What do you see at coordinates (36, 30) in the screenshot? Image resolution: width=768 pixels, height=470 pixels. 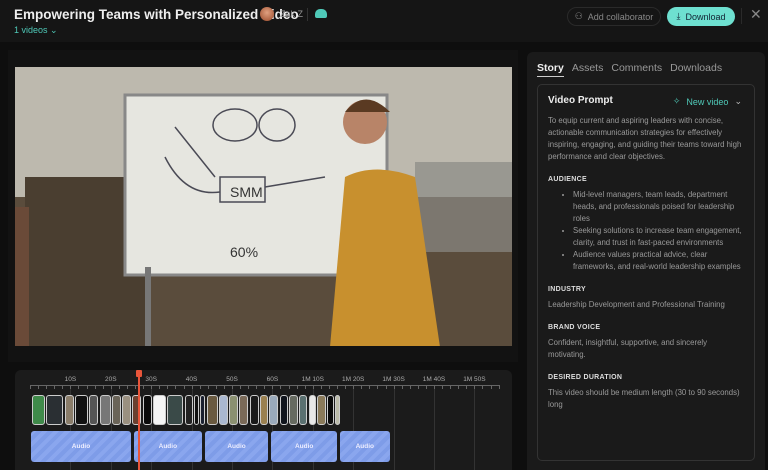 I see `videos-dropdown: 1 videos ⌄` at bounding box center [36, 30].